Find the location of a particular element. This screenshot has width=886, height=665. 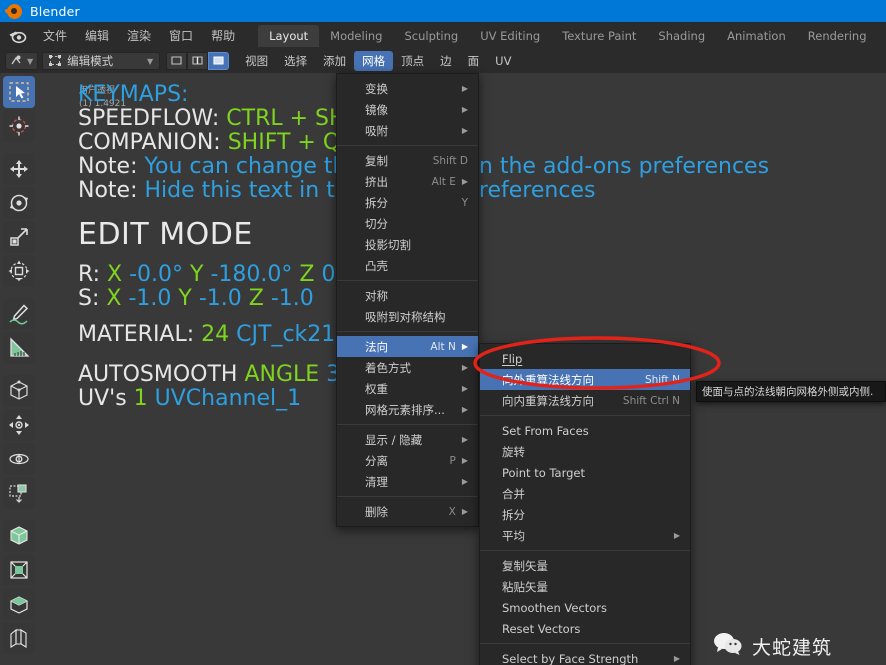

tab-texture-paint: Texture Paint is located at coordinates (599, 36).